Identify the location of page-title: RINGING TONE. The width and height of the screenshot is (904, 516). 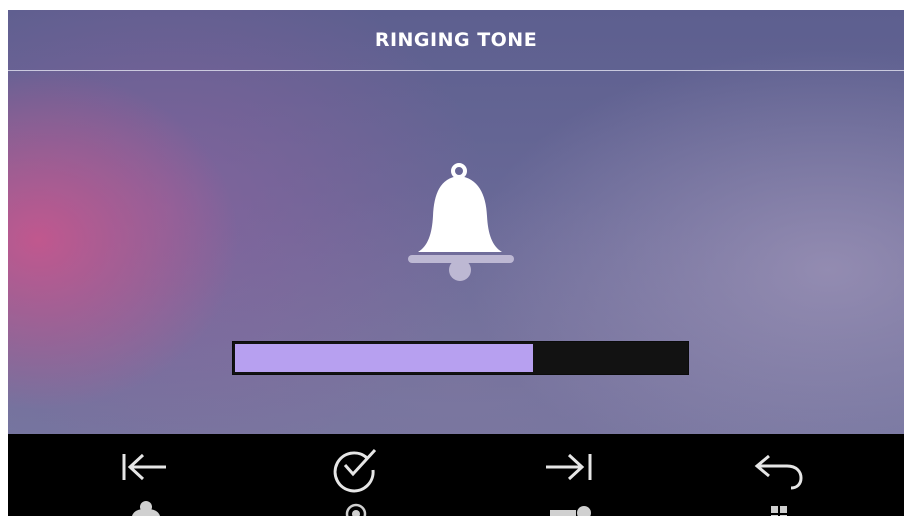
(456, 40).